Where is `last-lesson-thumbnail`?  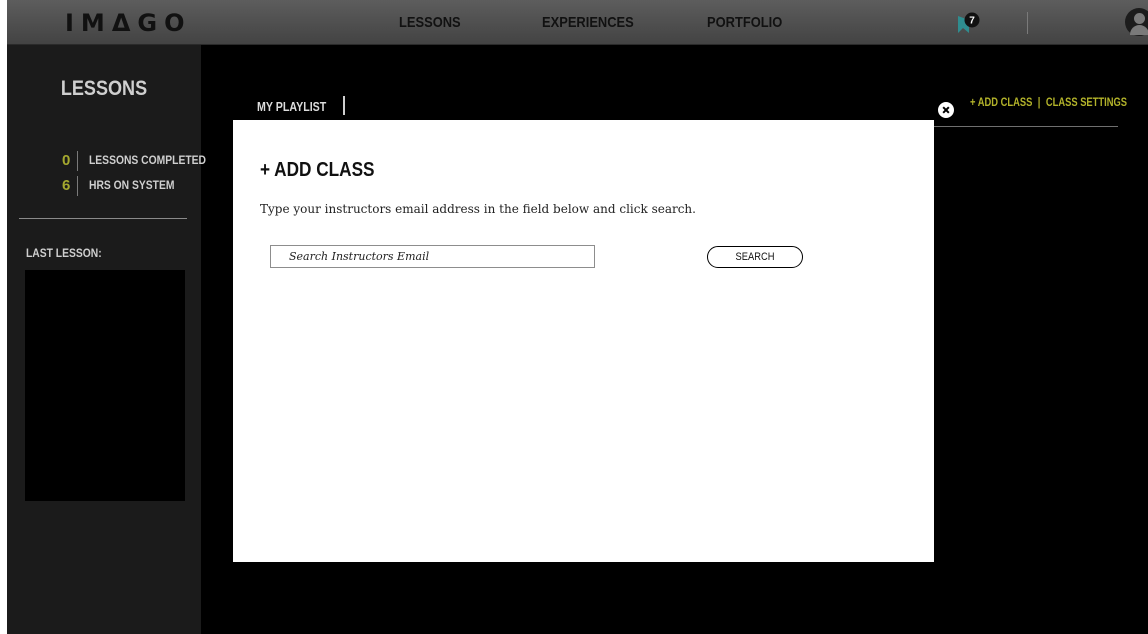
last-lesson-thumbnail is located at coordinates (105, 385).